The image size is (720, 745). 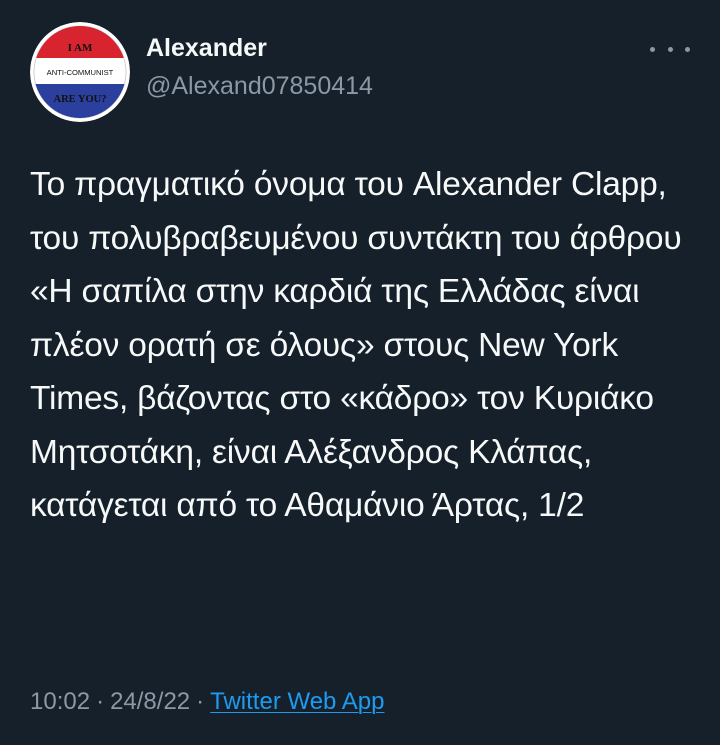 I want to click on tweet-source-link: Twitter Web App, so click(x=297, y=701).